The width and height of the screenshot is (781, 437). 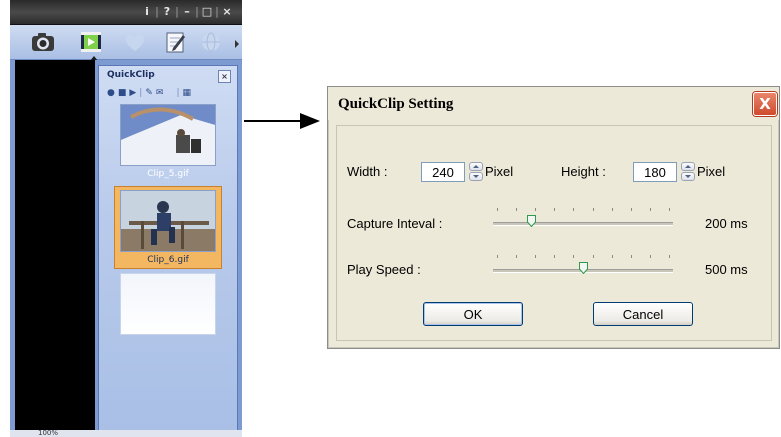 I want to click on preview-area, so click(x=55, y=245).